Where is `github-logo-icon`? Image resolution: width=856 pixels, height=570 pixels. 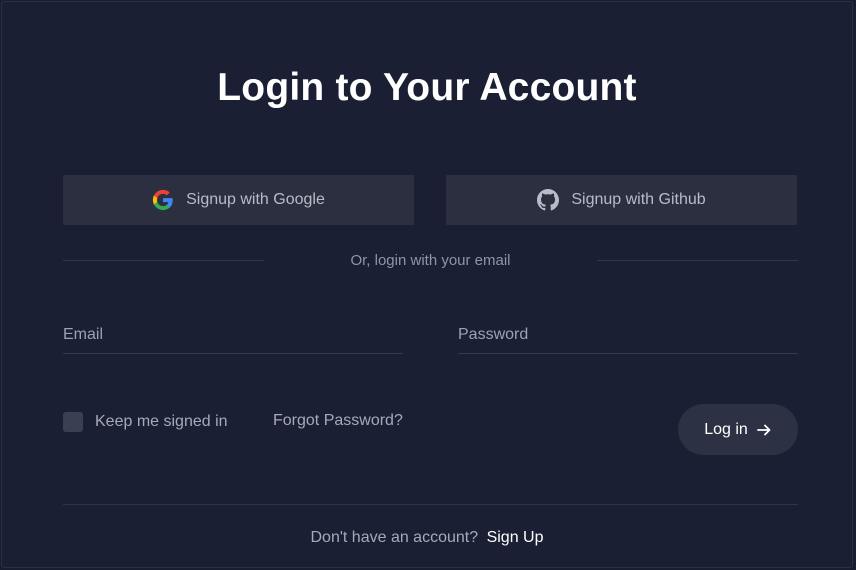 github-logo-icon is located at coordinates (548, 200).